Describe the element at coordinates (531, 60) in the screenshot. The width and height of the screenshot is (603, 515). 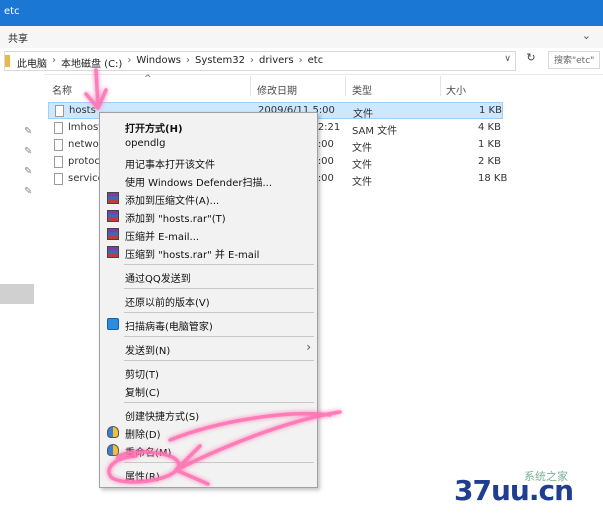
I see `refresh-icon: ↻` at that location.